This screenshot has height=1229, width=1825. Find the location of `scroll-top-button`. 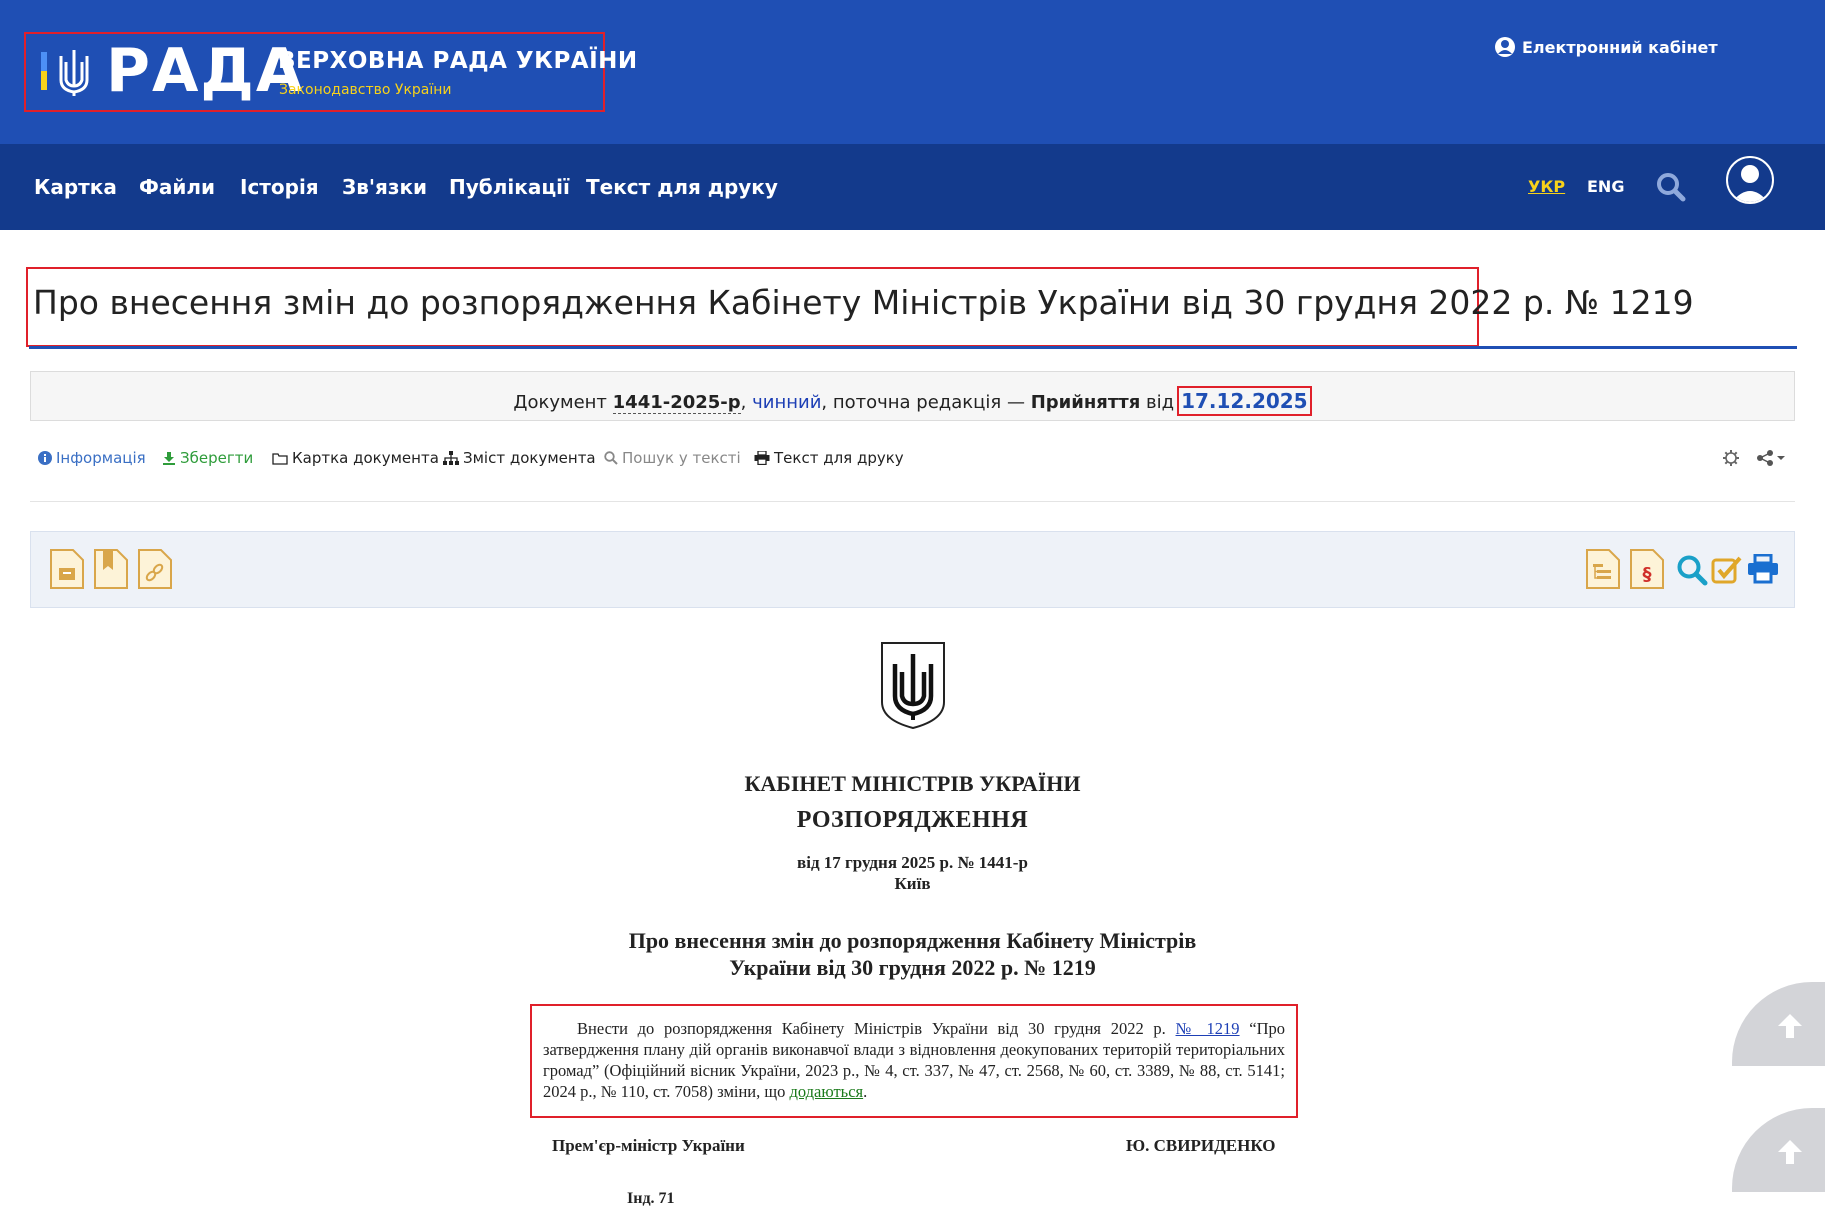

scroll-top-button is located at coordinates (1778, 1150).